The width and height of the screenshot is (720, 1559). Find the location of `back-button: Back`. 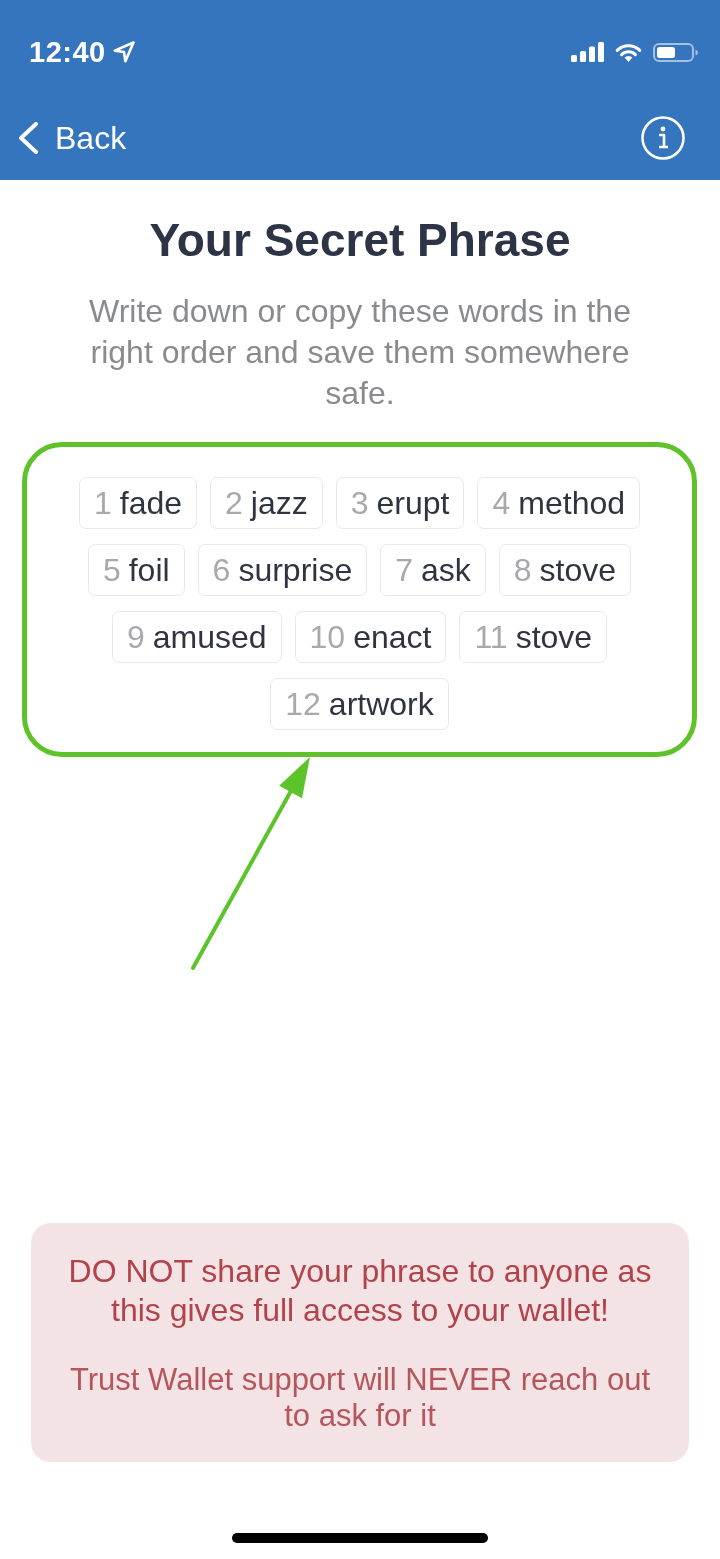

back-button: Back is located at coordinates (72, 138).